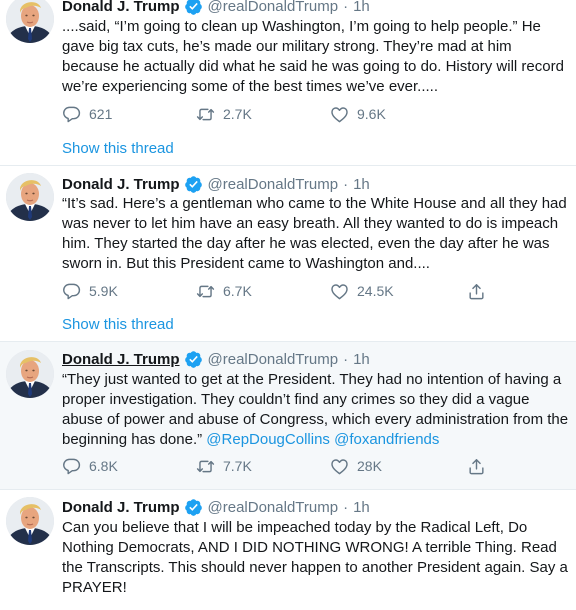 The width and height of the screenshot is (576, 610). I want to click on retweet-button: 7.7K, so click(224, 466).